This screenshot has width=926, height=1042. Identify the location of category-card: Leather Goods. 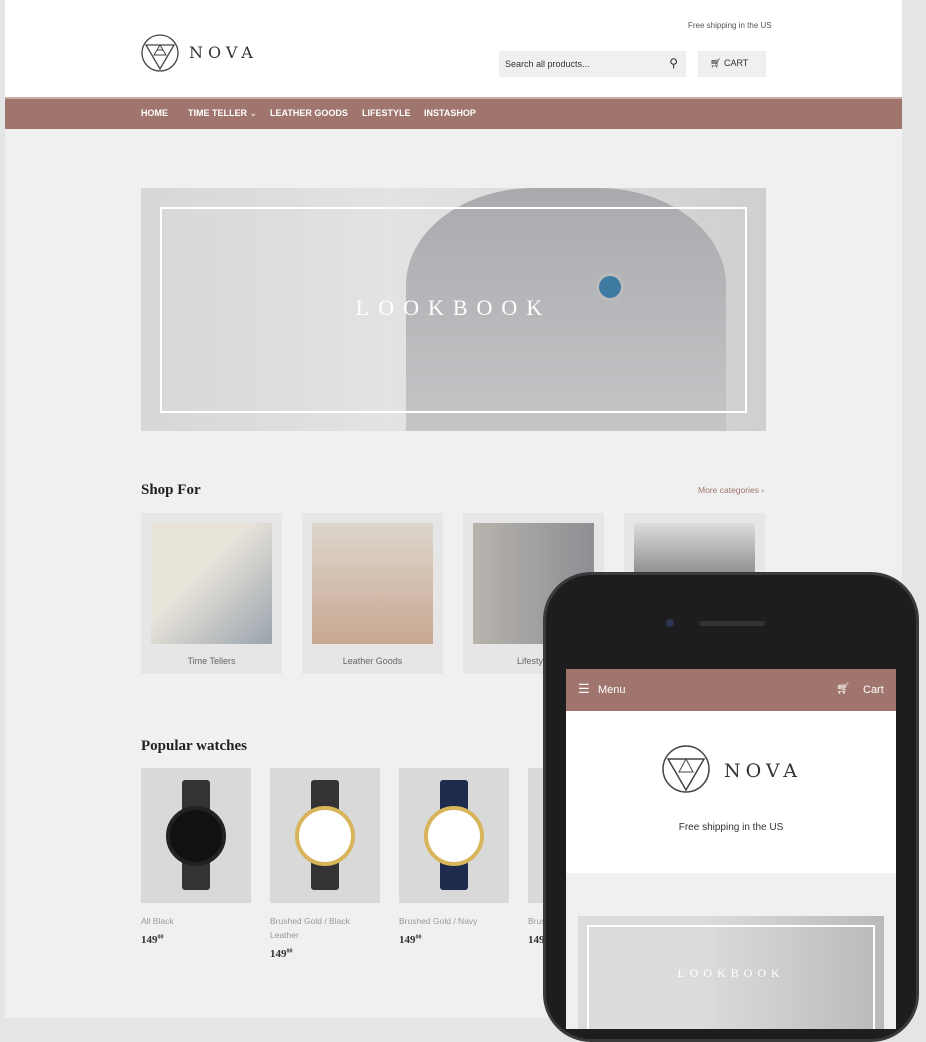
(372, 593).